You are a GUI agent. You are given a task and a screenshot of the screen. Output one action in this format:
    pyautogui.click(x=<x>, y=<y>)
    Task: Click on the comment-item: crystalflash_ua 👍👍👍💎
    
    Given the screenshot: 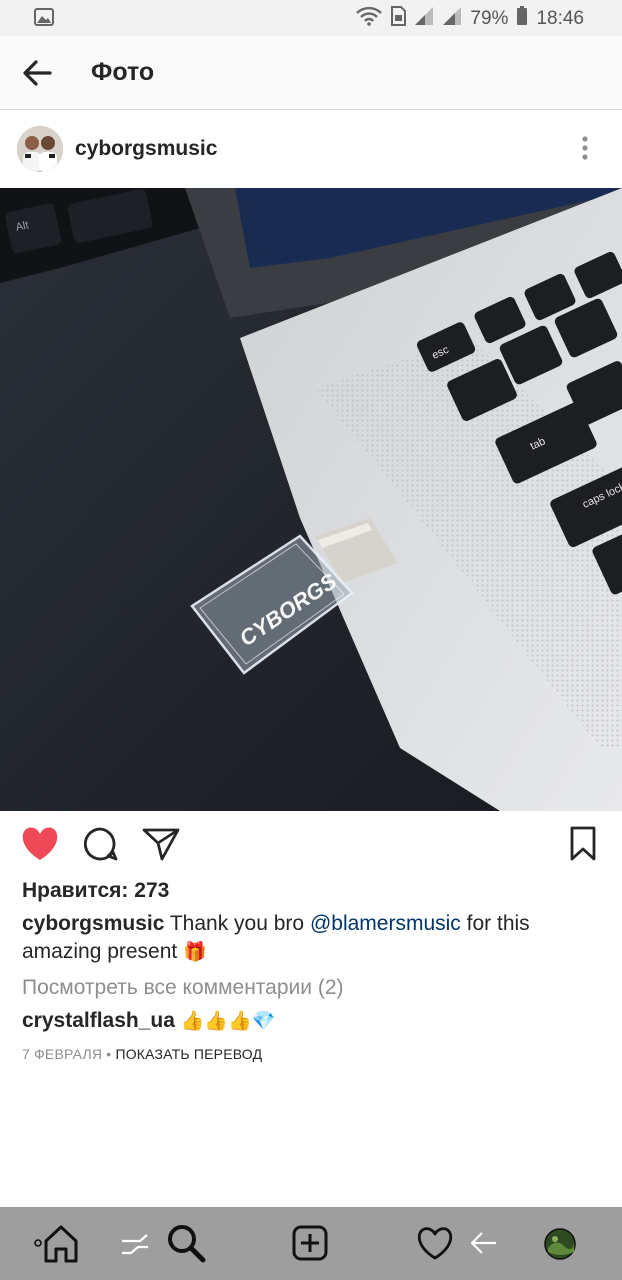 What is the action you would take?
    pyautogui.click(x=148, y=1021)
    